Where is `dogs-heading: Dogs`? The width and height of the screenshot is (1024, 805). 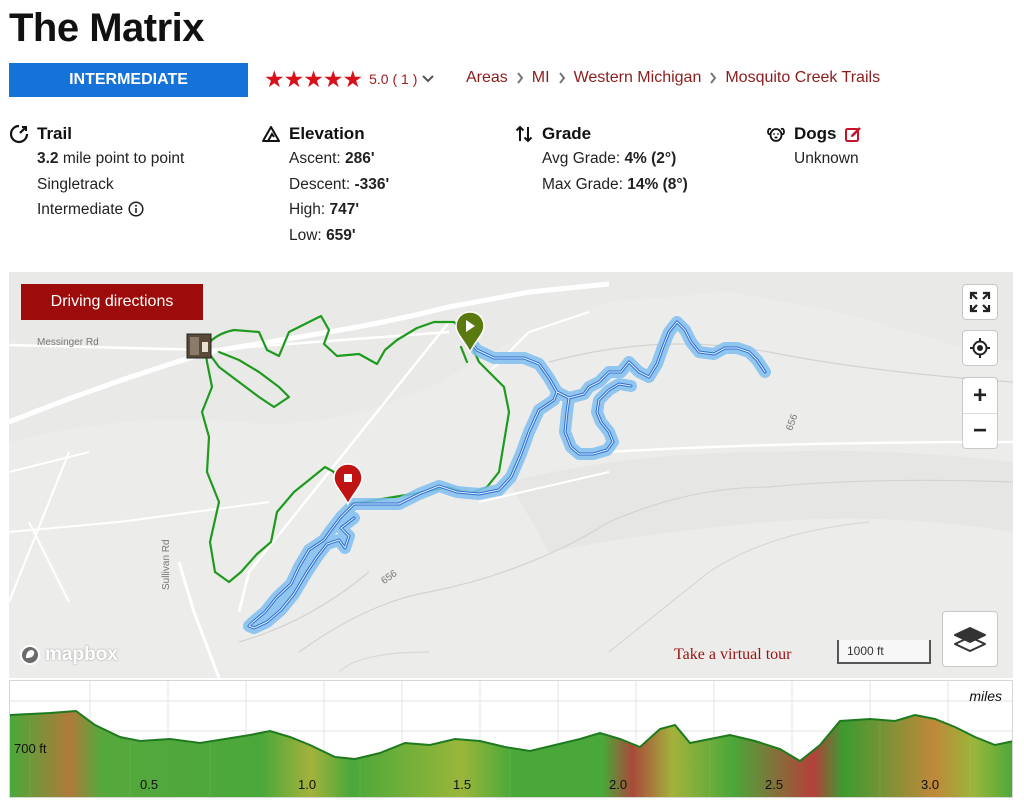 dogs-heading: Dogs is located at coordinates (815, 133).